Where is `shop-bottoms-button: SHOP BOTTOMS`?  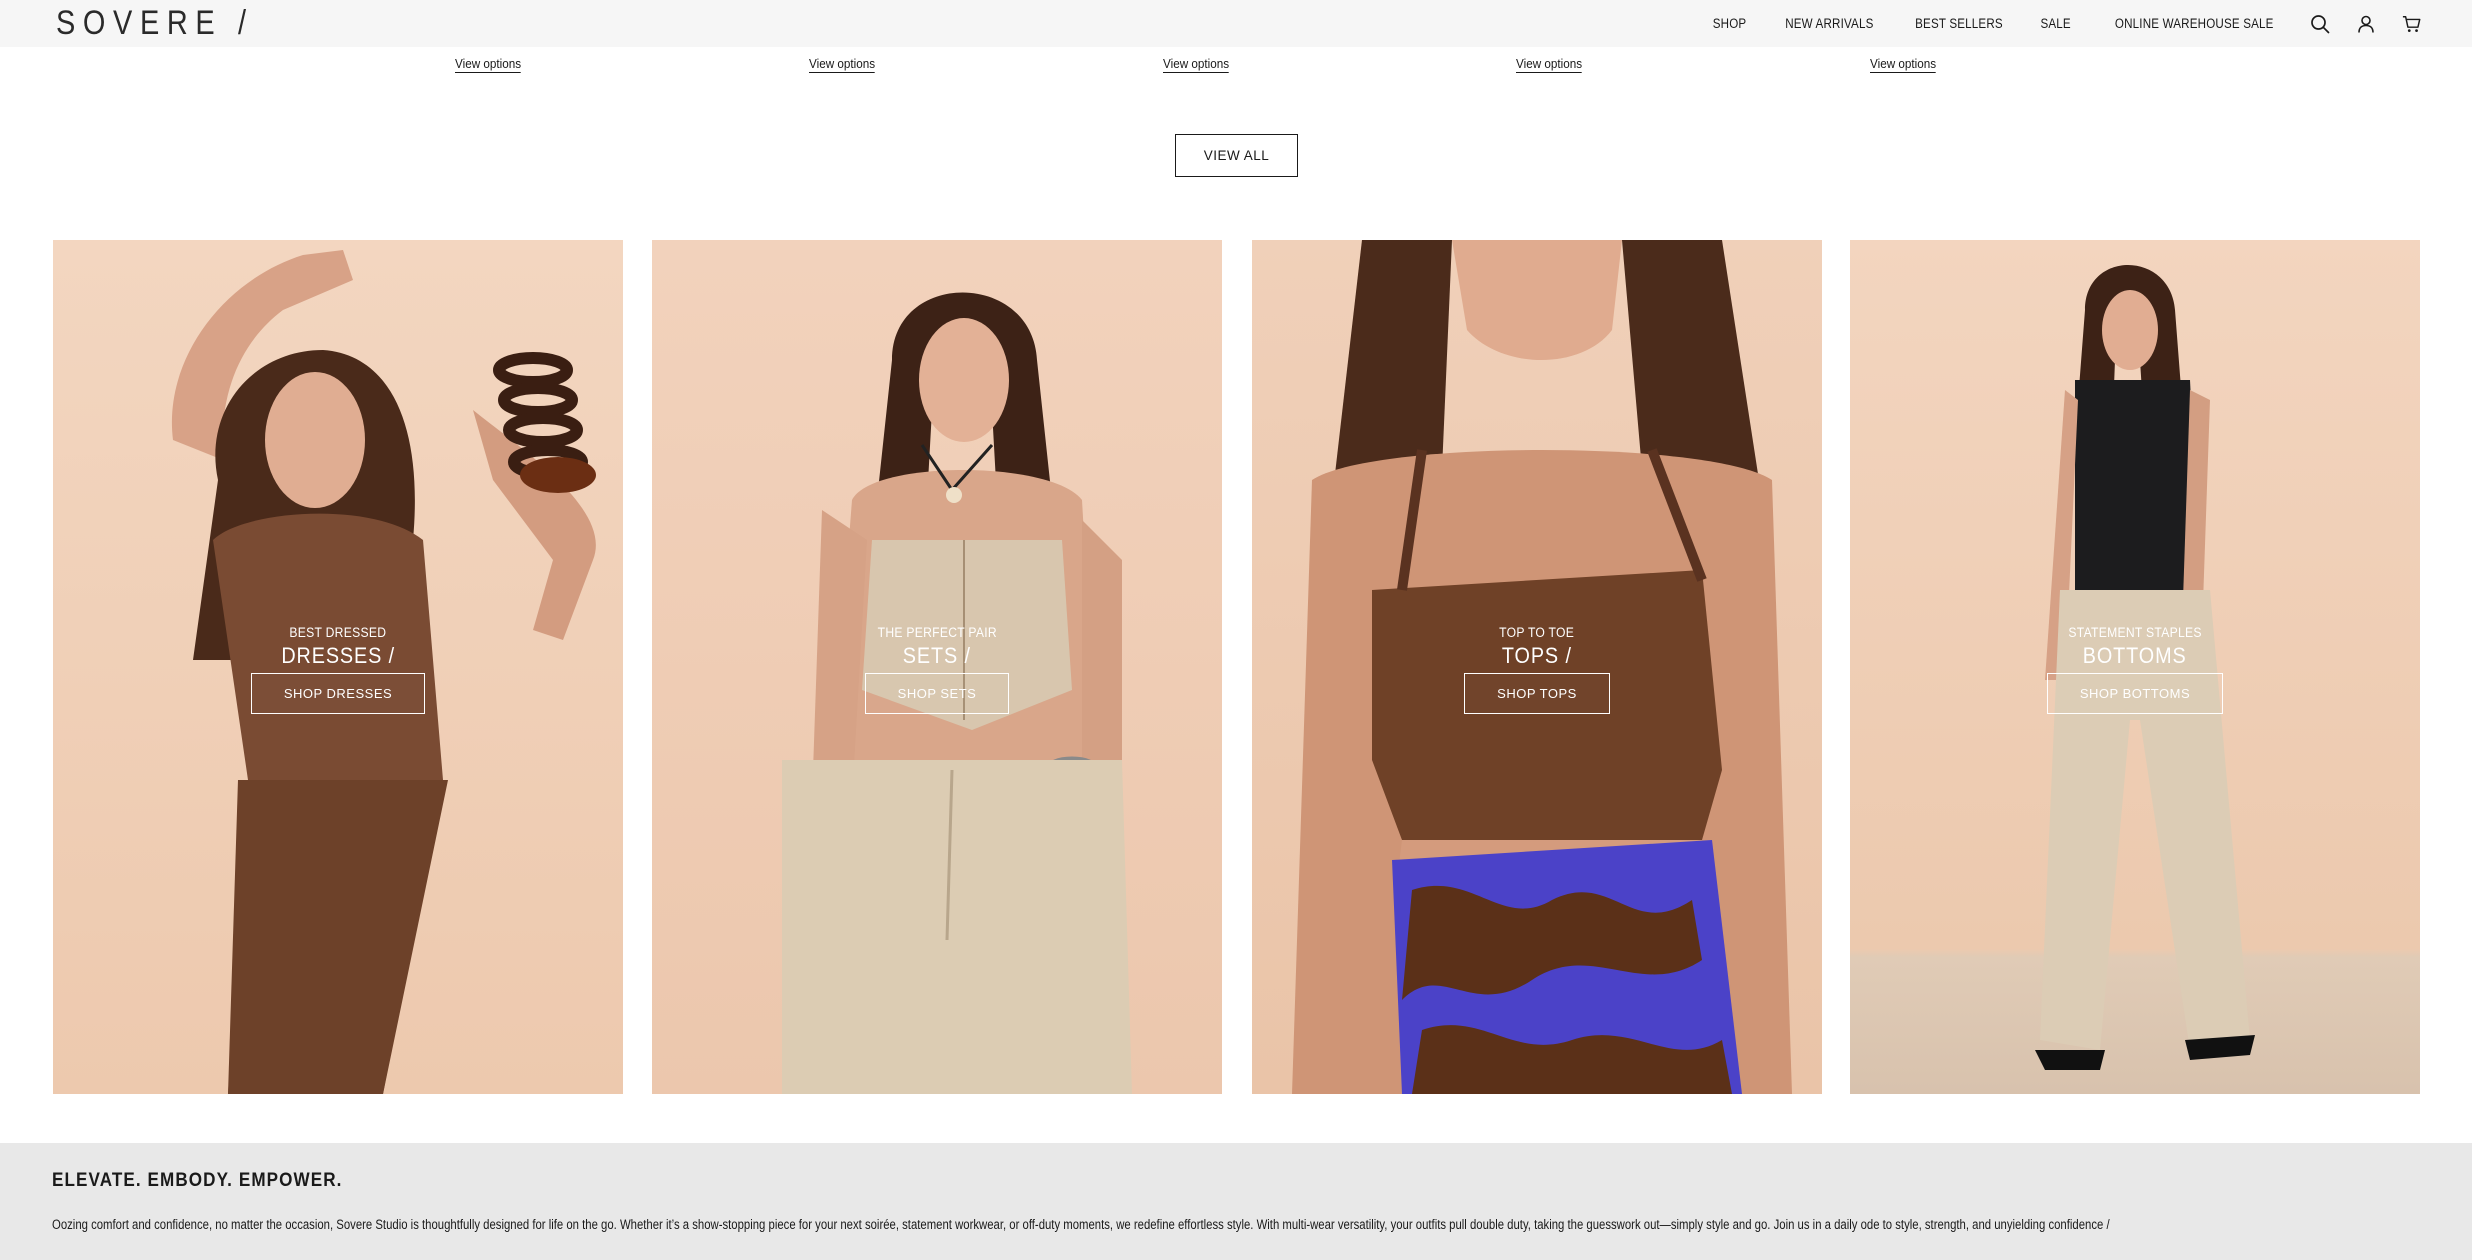
shop-bottoms-button: SHOP BOTTOMS is located at coordinates (2135, 693).